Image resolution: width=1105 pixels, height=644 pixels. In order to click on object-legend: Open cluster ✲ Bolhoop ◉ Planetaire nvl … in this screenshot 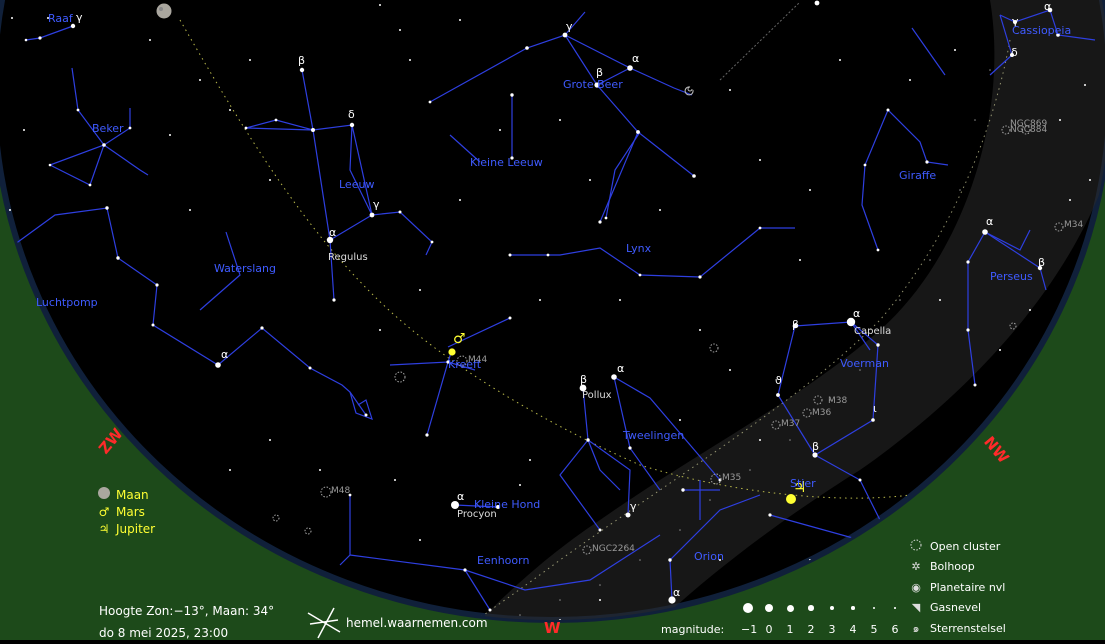, I will do `click(957, 587)`.